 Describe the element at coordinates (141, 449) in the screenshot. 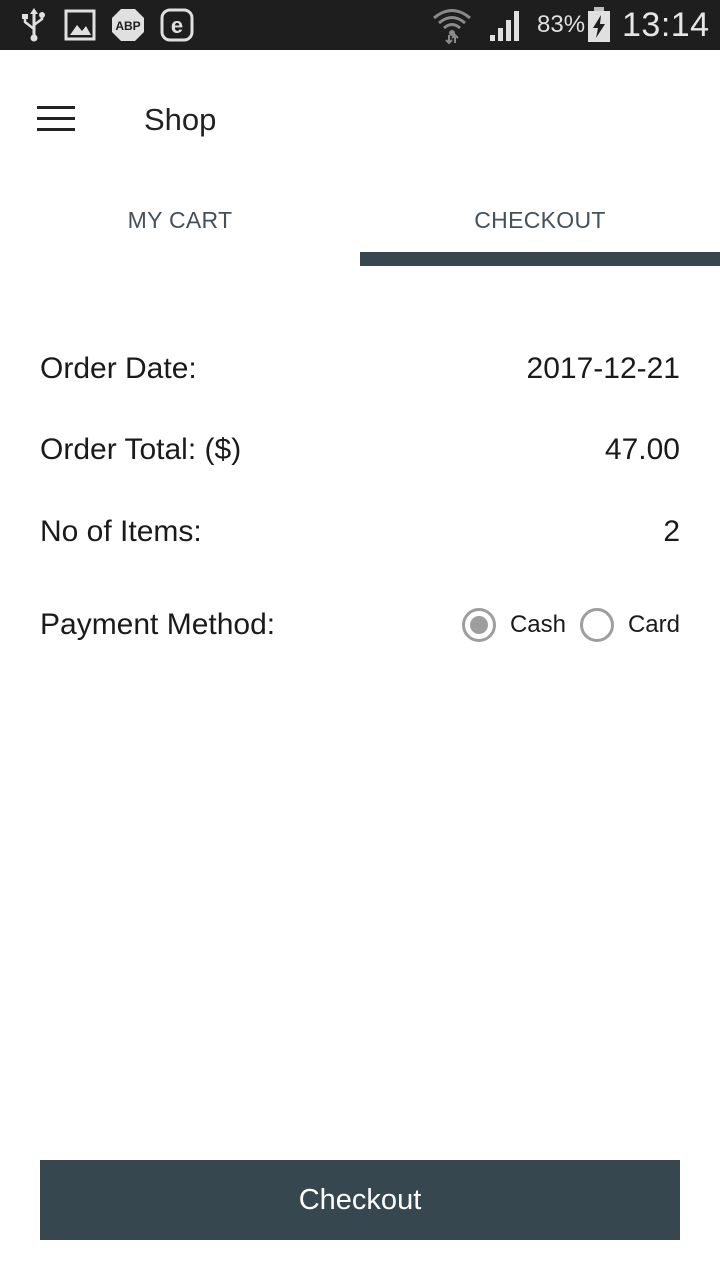

I see `order-total-label: Order Total: ($)` at that location.